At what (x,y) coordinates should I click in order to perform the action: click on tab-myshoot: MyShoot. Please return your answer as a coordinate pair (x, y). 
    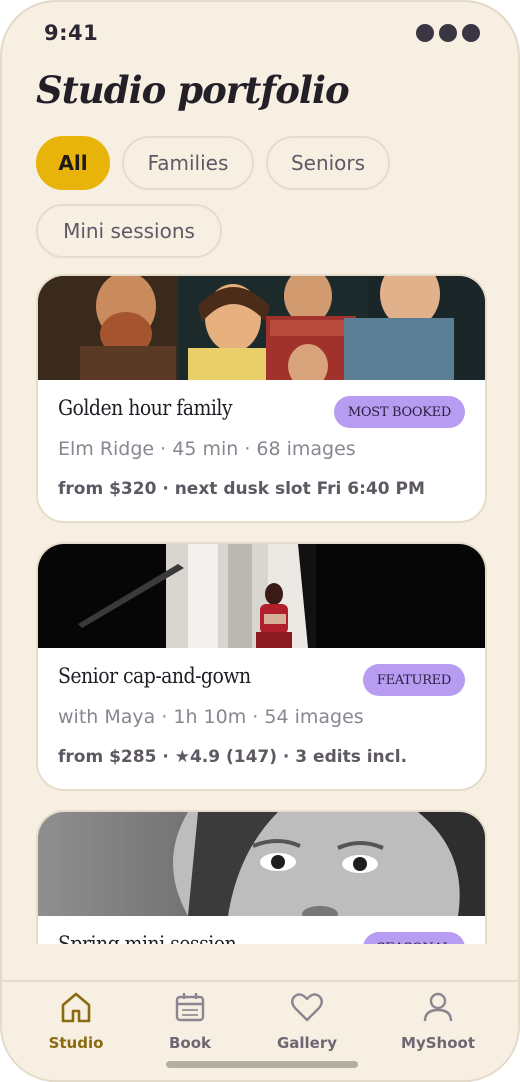
    Looking at the image, I should click on (438, 1025).